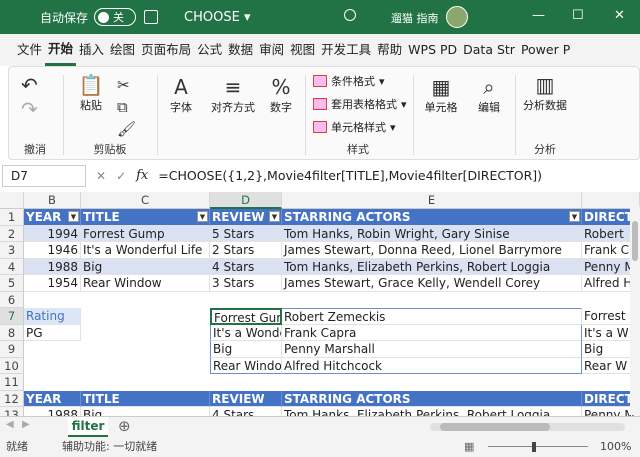  I want to click on cells-button: ▦ 单元格, so click(441, 95).